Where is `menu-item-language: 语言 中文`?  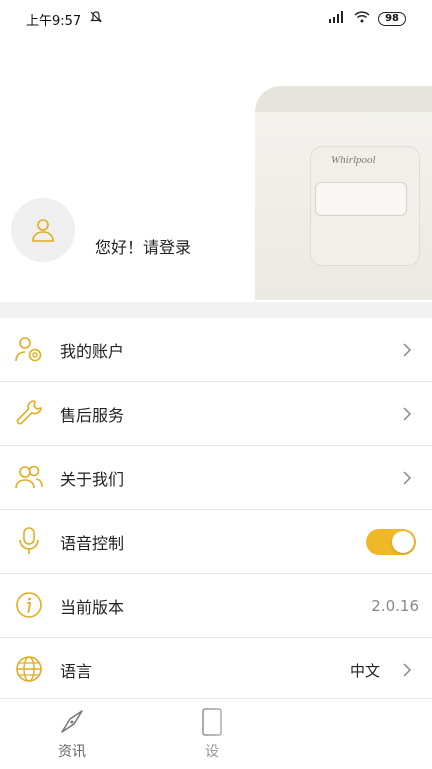 menu-item-language: 语言 中文 is located at coordinates (216, 670).